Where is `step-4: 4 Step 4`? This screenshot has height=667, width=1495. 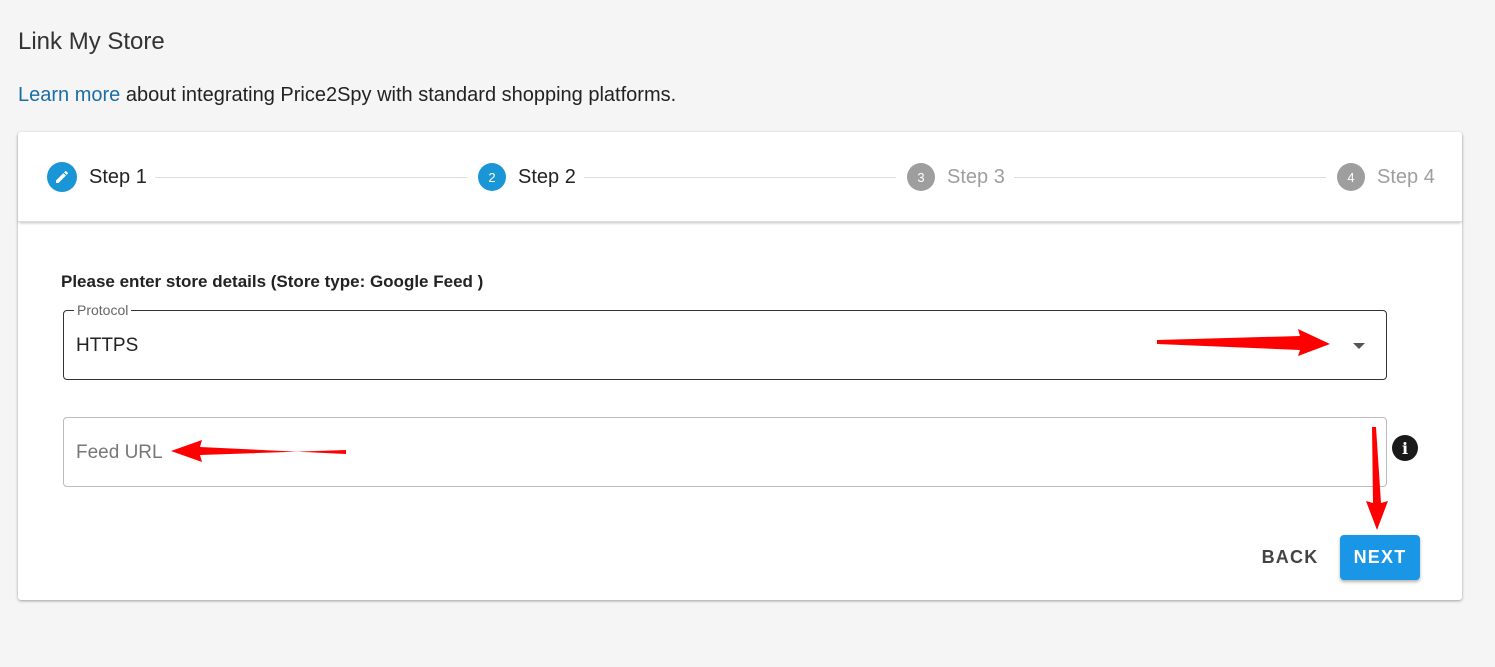
step-4: 4 Step 4 is located at coordinates (1386, 177).